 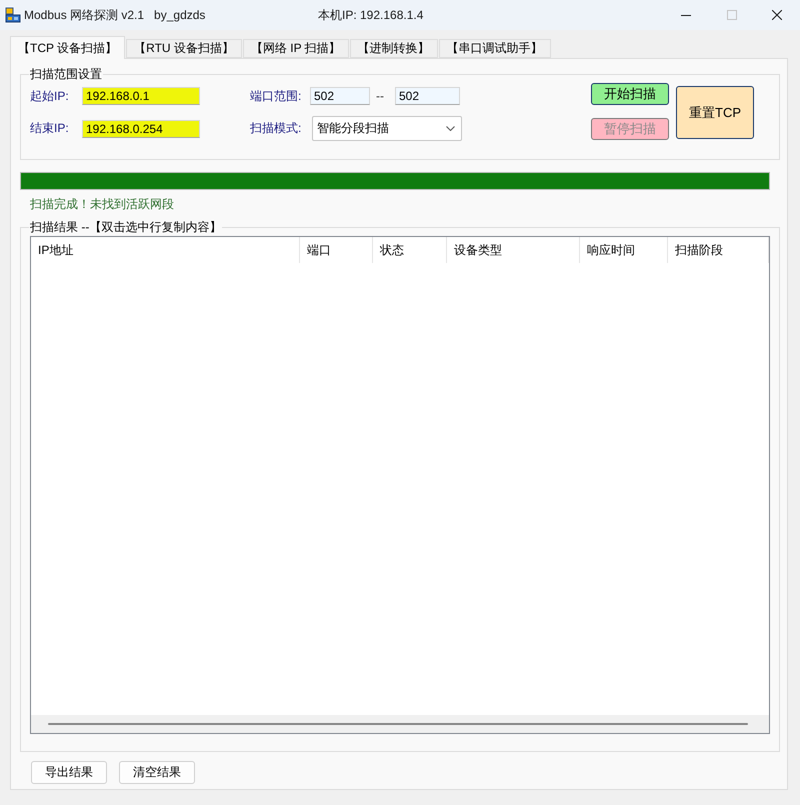 What do you see at coordinates (450, 128) in the screenshot?
I see `chevron-down-icon` at bounding box center [450, 128].